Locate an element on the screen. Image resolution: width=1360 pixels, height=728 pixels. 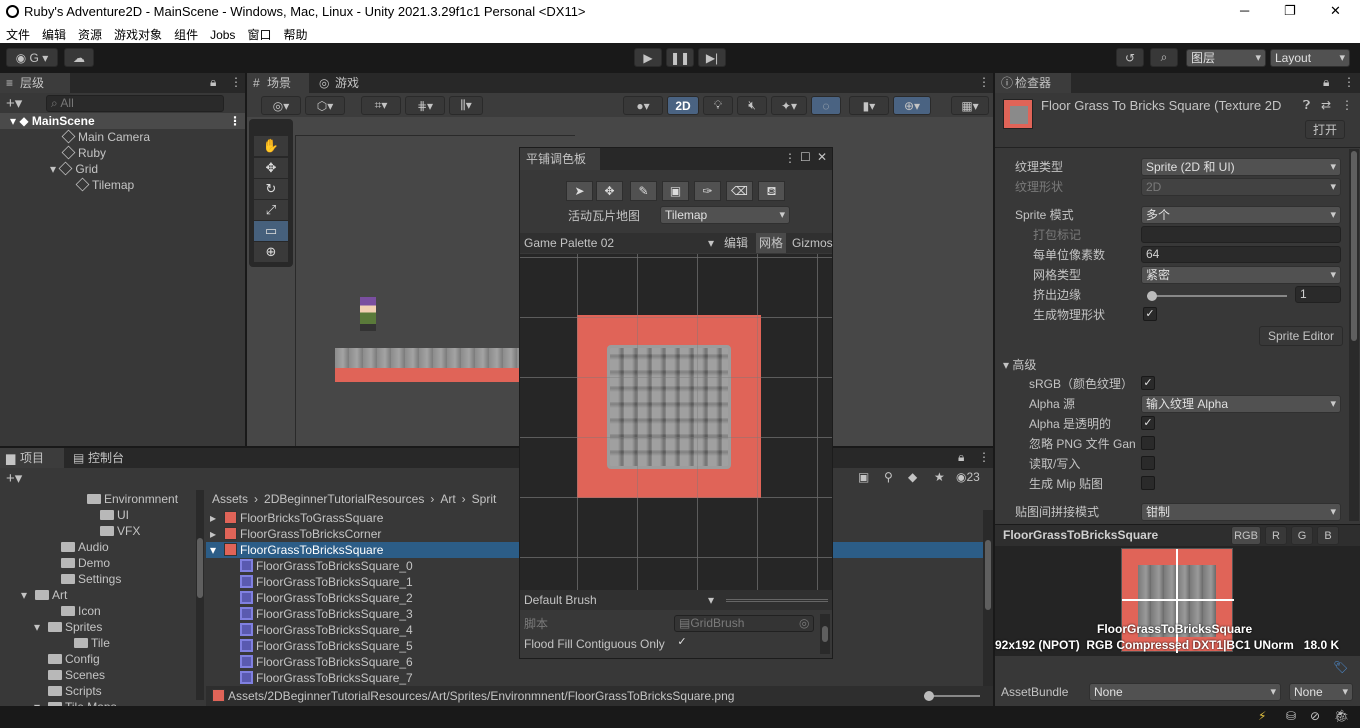
palette-dropdown: Game Palette 02 ▾ is located at coordinates (622, 243).